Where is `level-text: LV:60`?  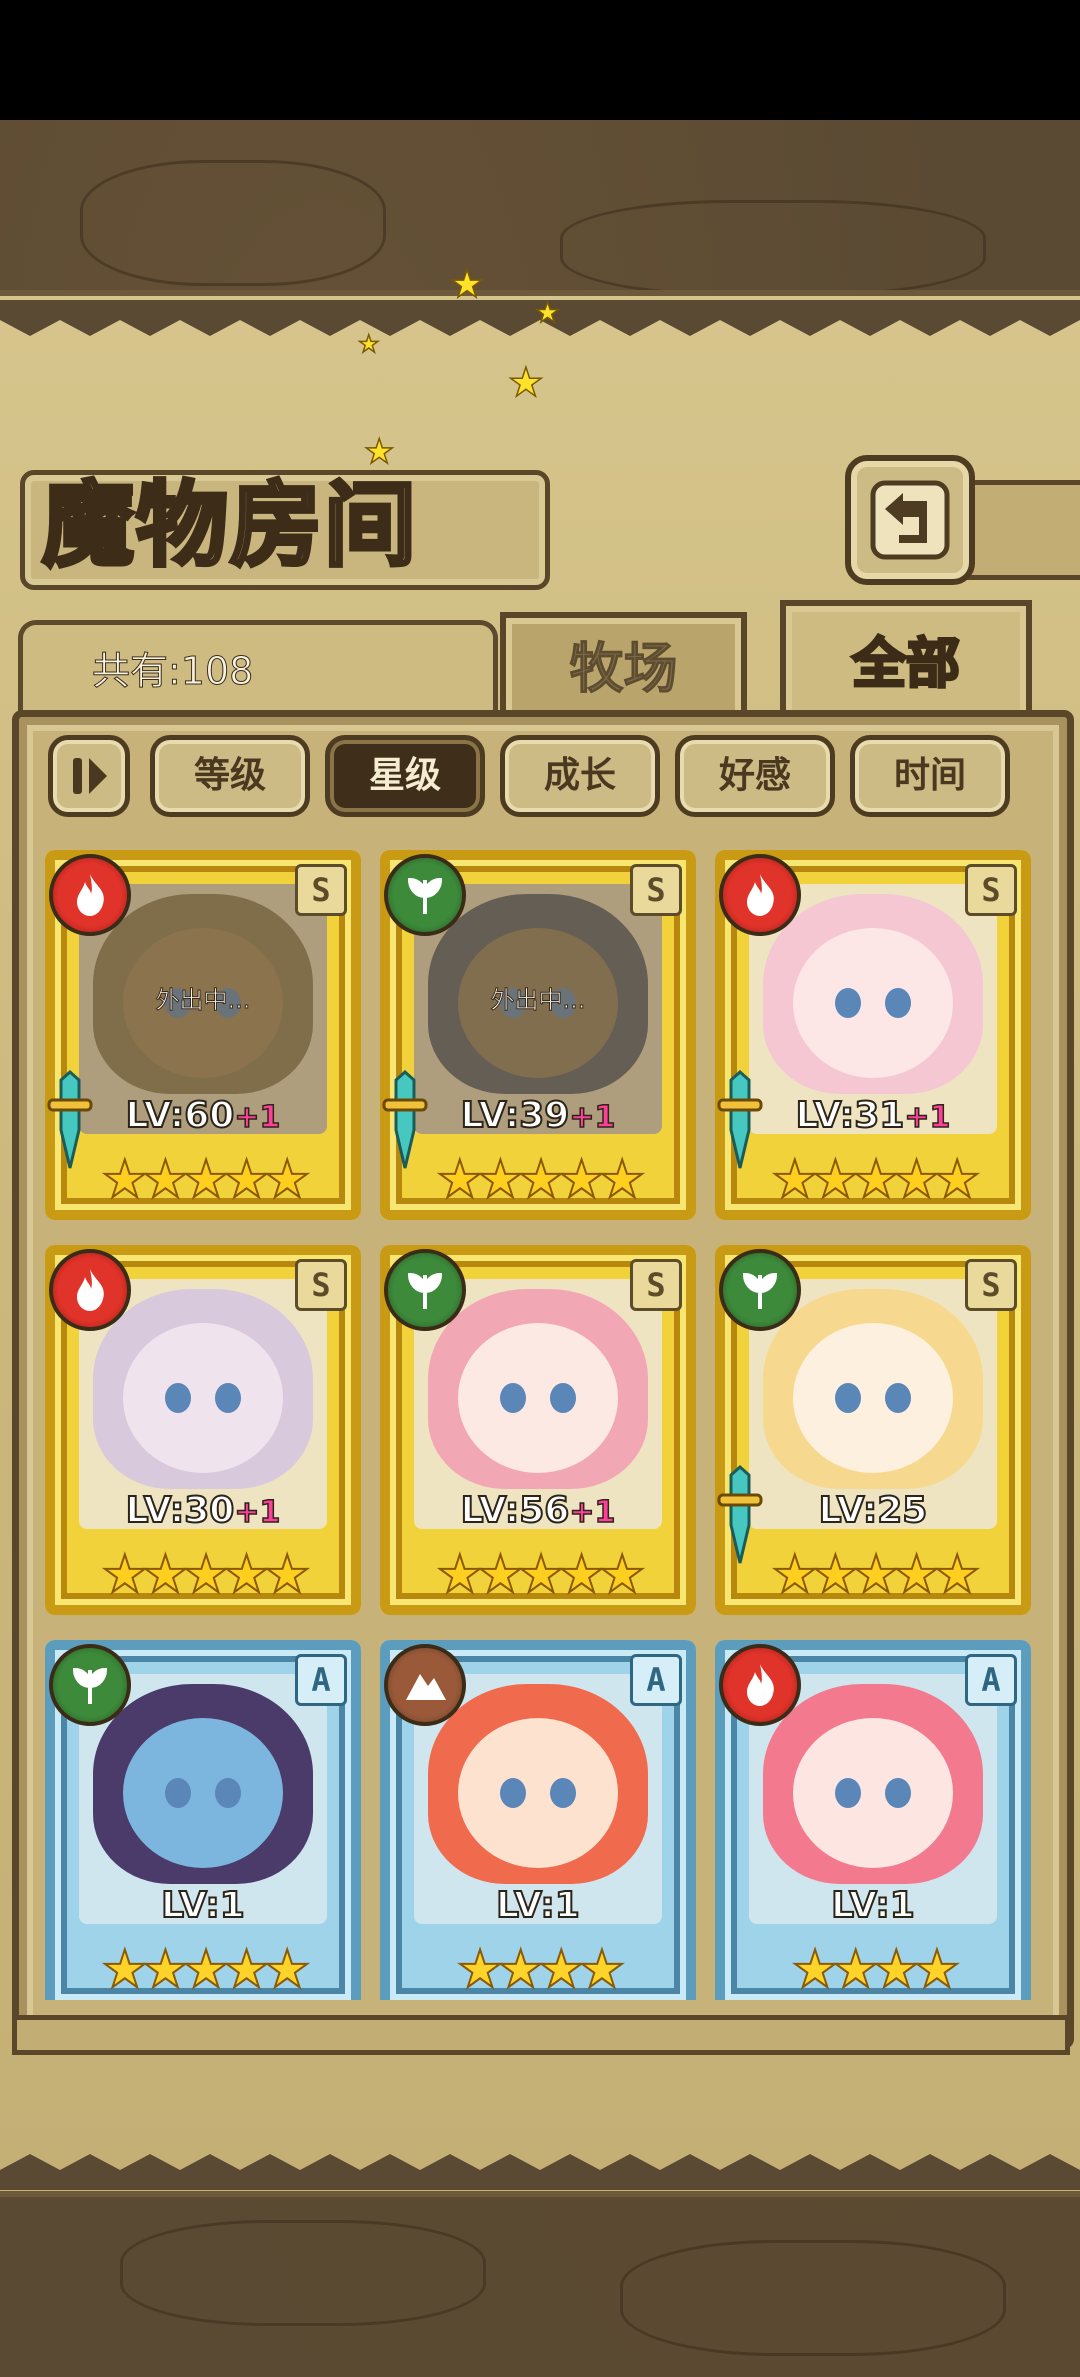 level-text: LV:60 is located at coordinates (180, 1115).